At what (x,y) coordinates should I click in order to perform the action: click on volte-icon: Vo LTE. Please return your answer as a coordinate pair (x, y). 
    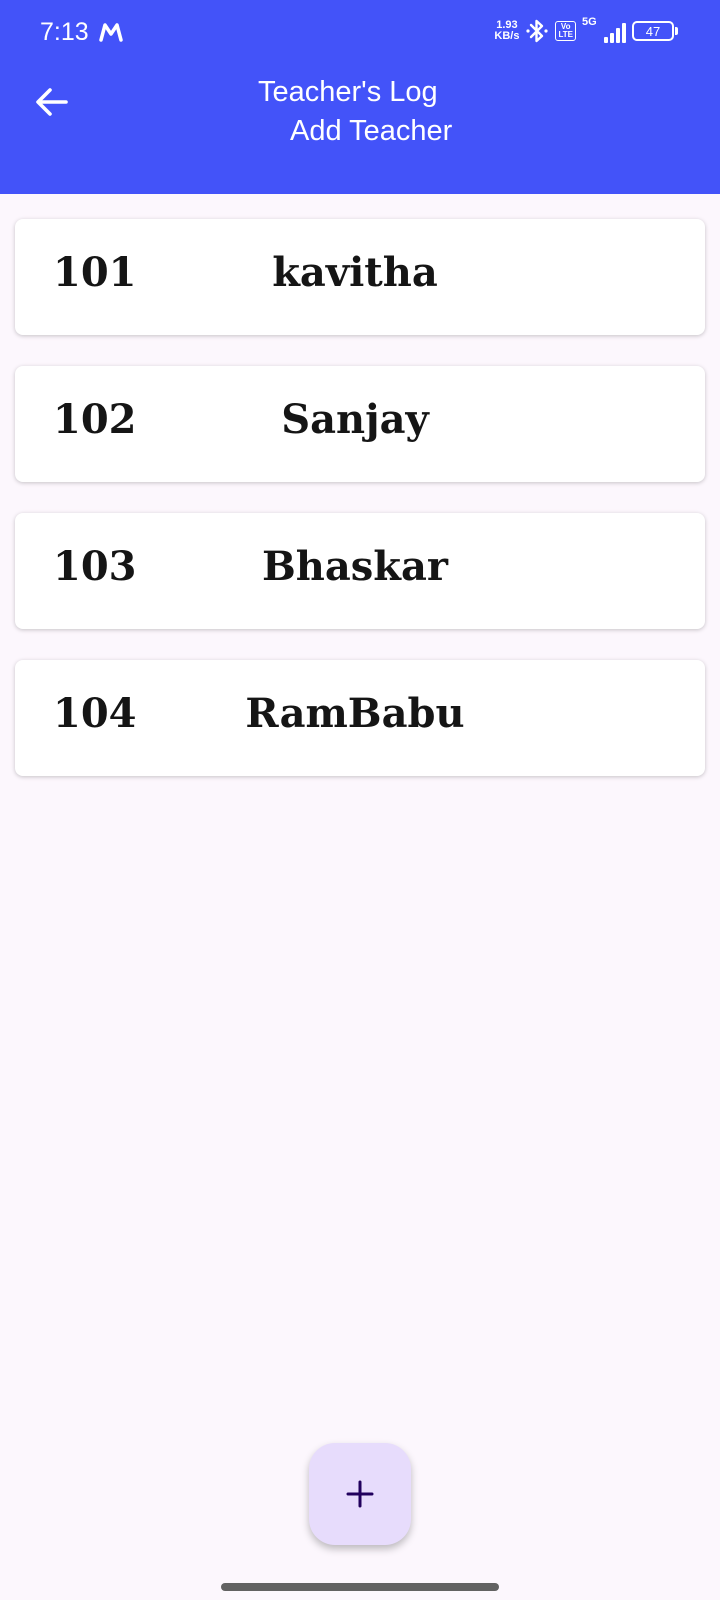
    Looking at the image, I should click on (565, 31).